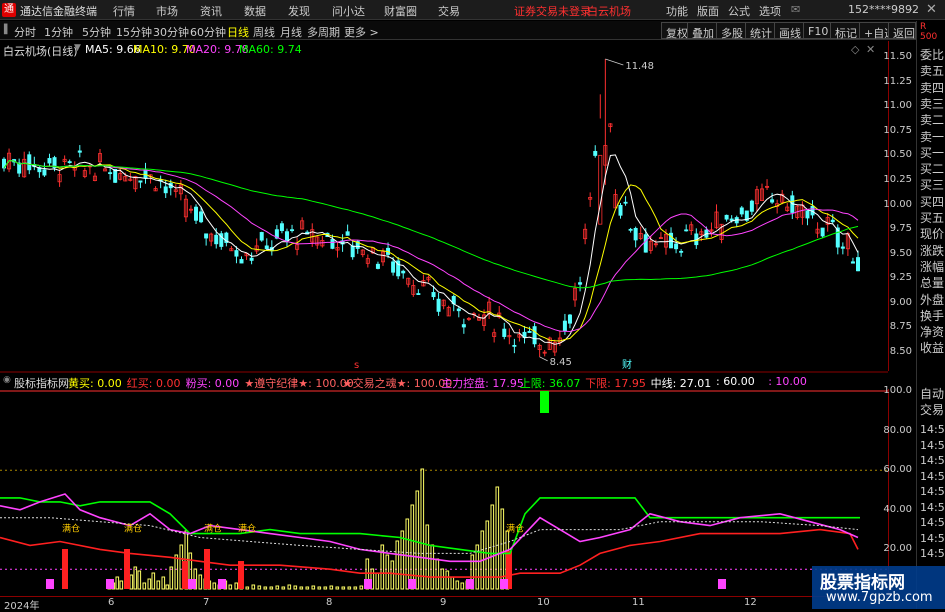 The image size is (945, 612). What do you see at coordinates (299, 11) in the screenshot?
I see `menu-faxian: 发现` at bounding box center [299, 11].